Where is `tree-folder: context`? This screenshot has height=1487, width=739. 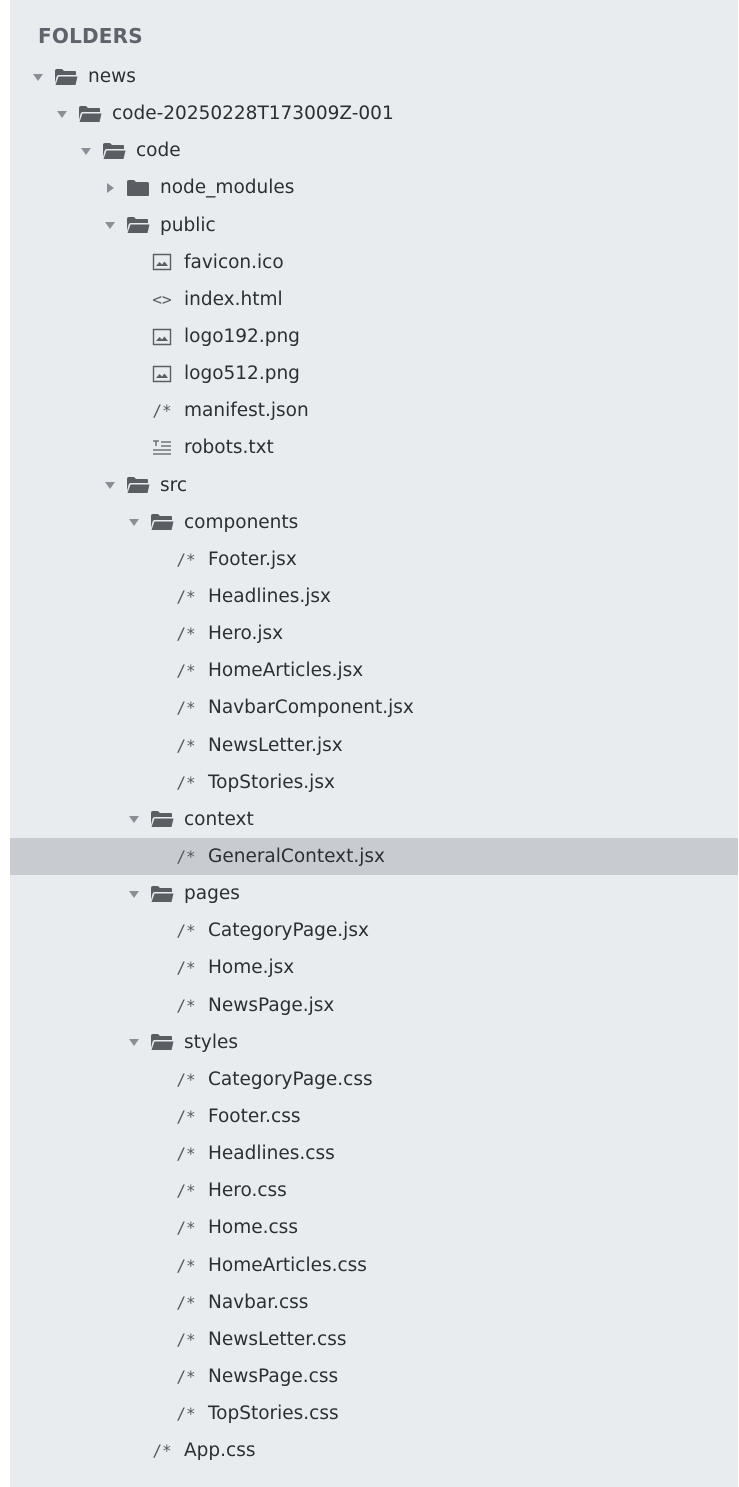 tree-folder: context is located at coordinates (374, 819).